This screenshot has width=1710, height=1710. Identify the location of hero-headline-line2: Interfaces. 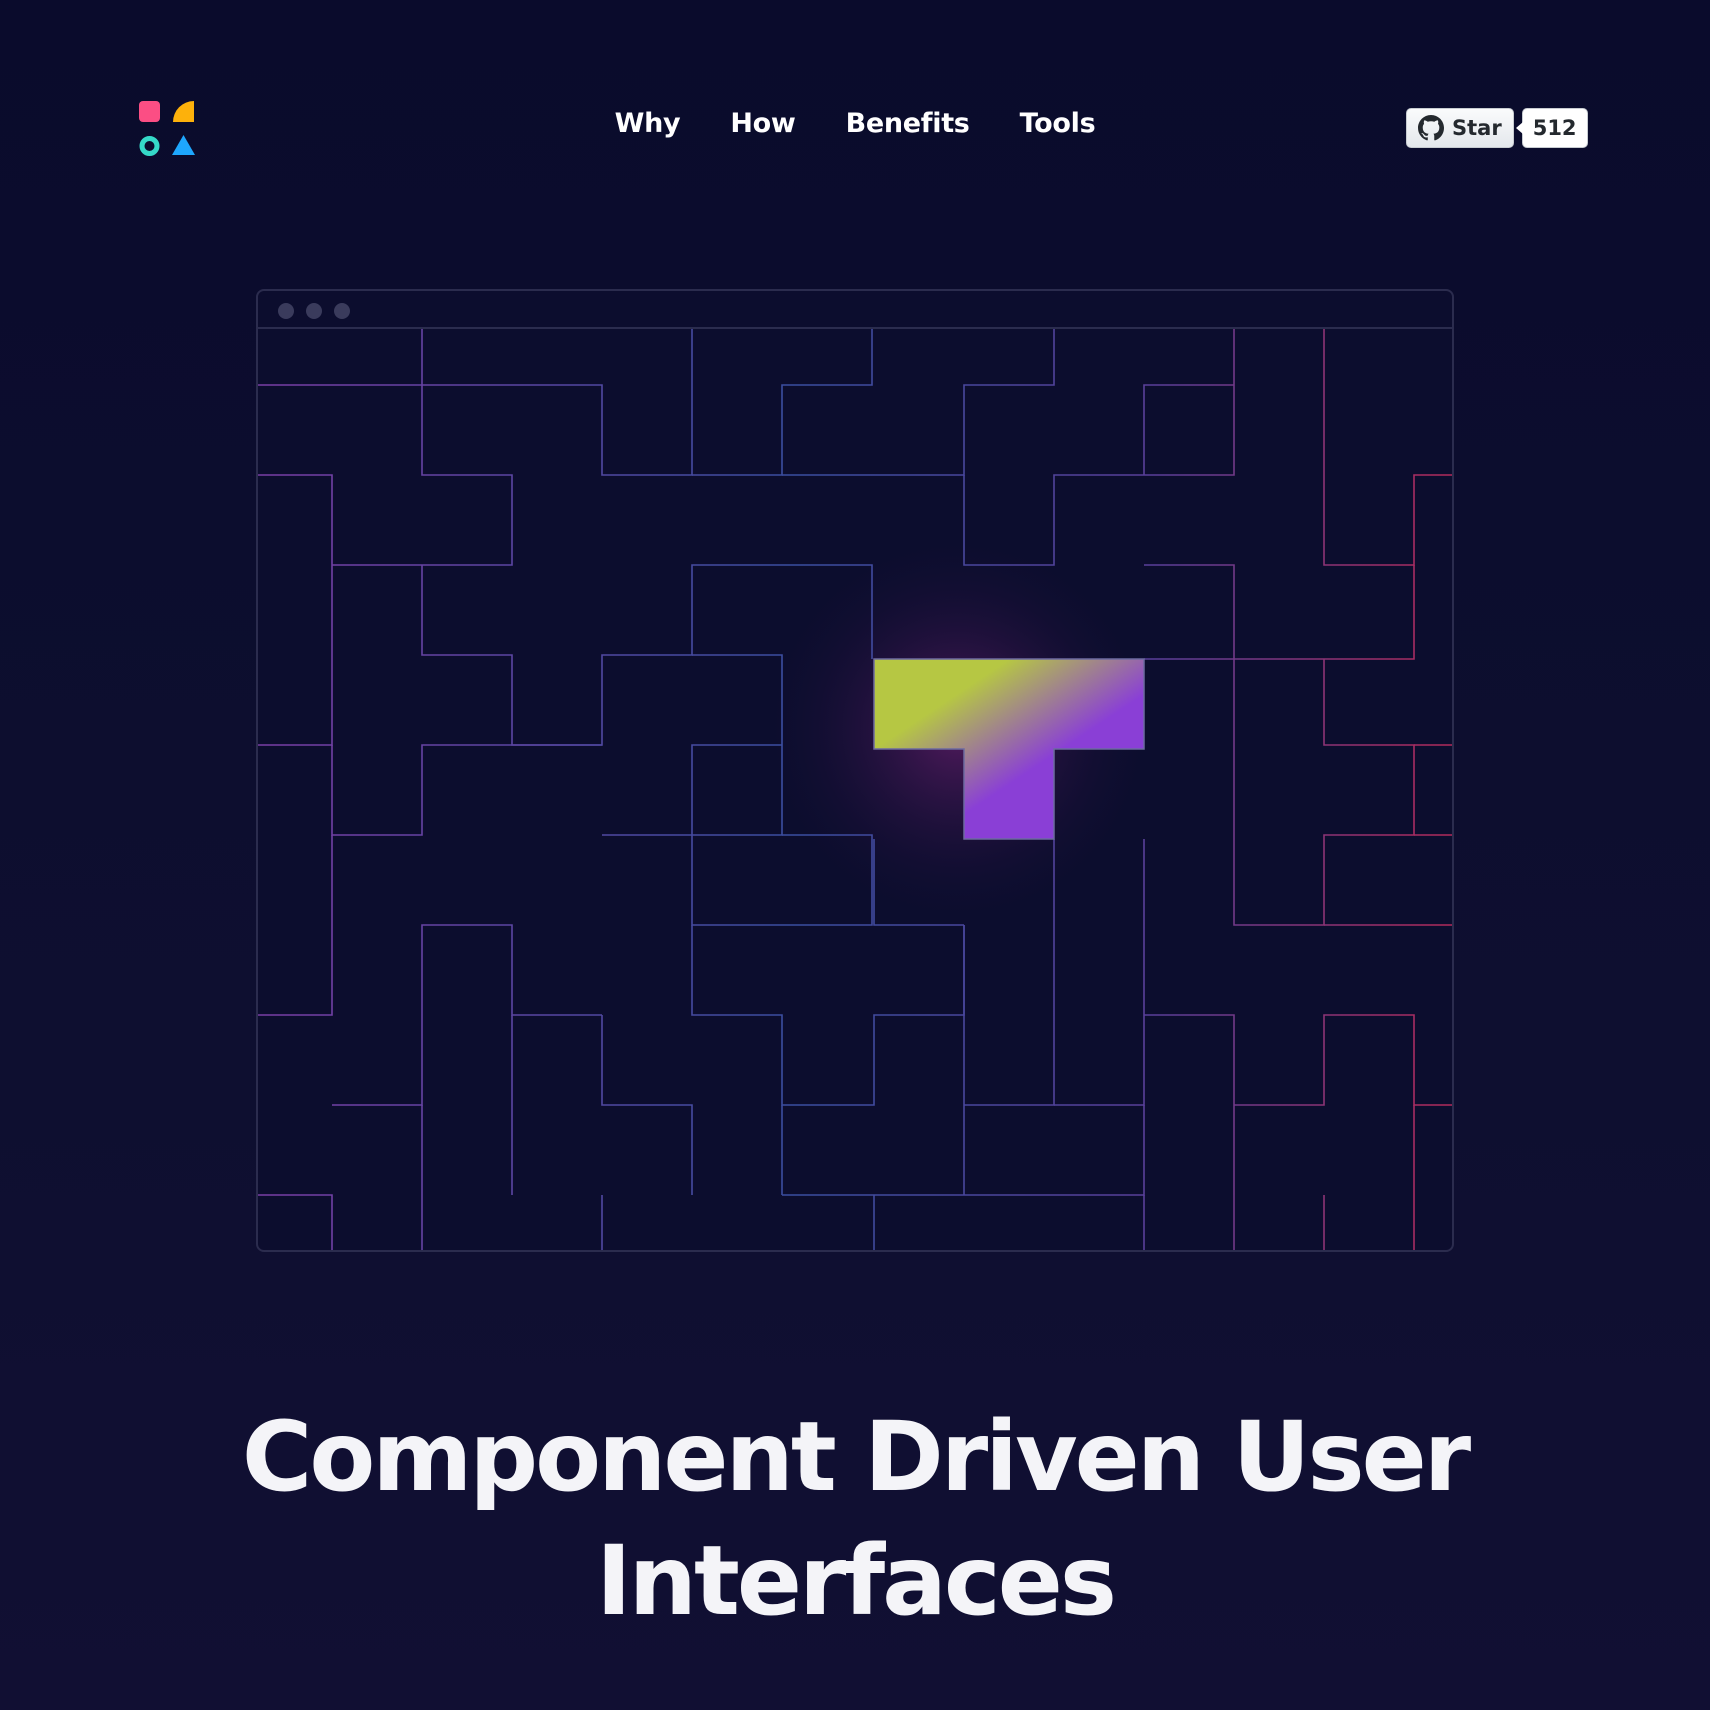
(856, 1581).